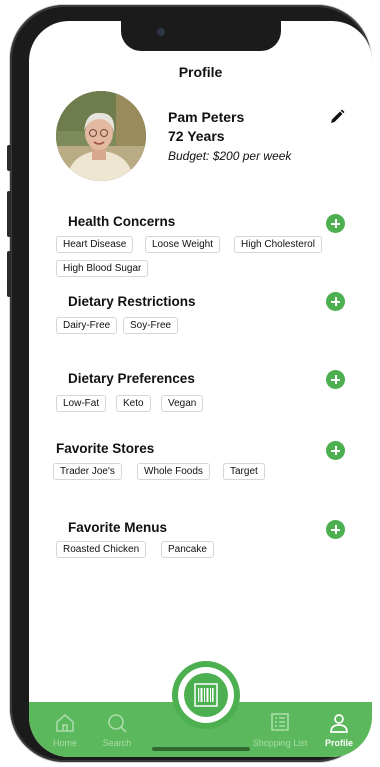  Describe the element at coordinates (200, 72) in the screenshot. I see `page-title: Profile` at that location.